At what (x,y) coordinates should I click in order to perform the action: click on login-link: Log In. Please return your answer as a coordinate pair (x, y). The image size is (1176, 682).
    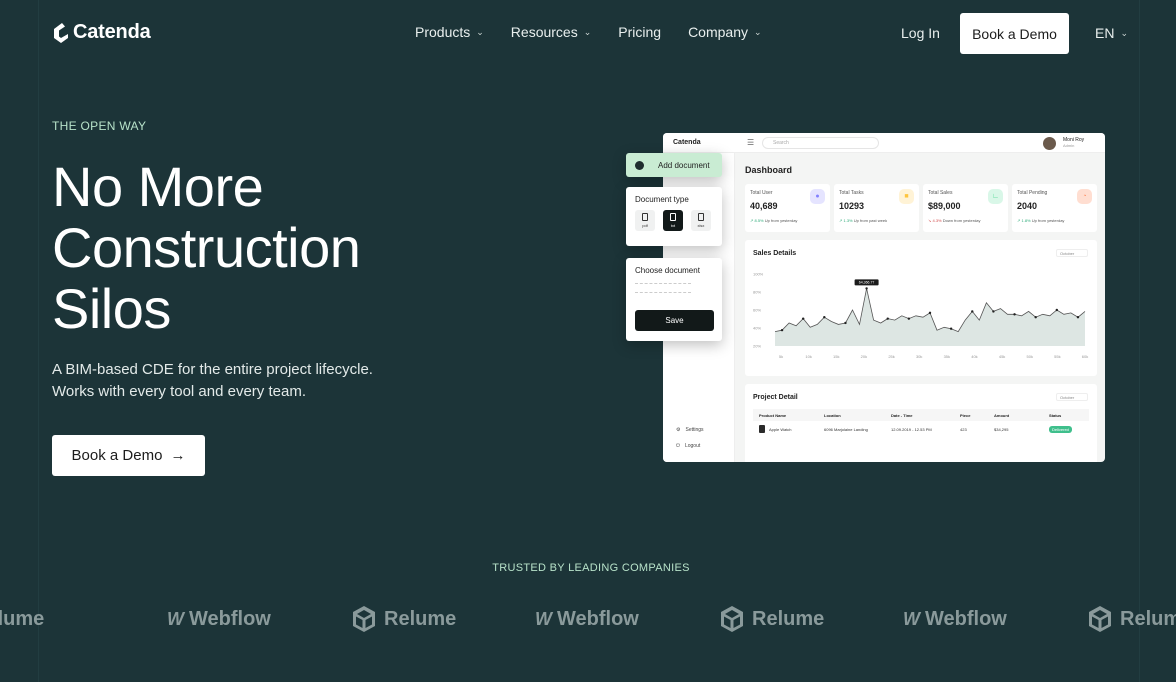
    Looking at the image, I should click on (920, 33).